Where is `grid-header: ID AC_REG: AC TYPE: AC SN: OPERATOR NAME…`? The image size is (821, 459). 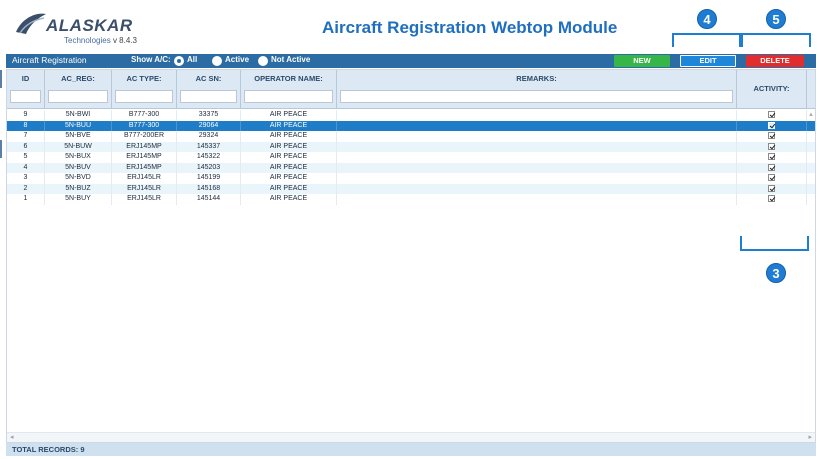 grid-header: ID AC_REG: AC TYPE: AC SN: OPERATOR NAME… is located at coordinates (411, 89).